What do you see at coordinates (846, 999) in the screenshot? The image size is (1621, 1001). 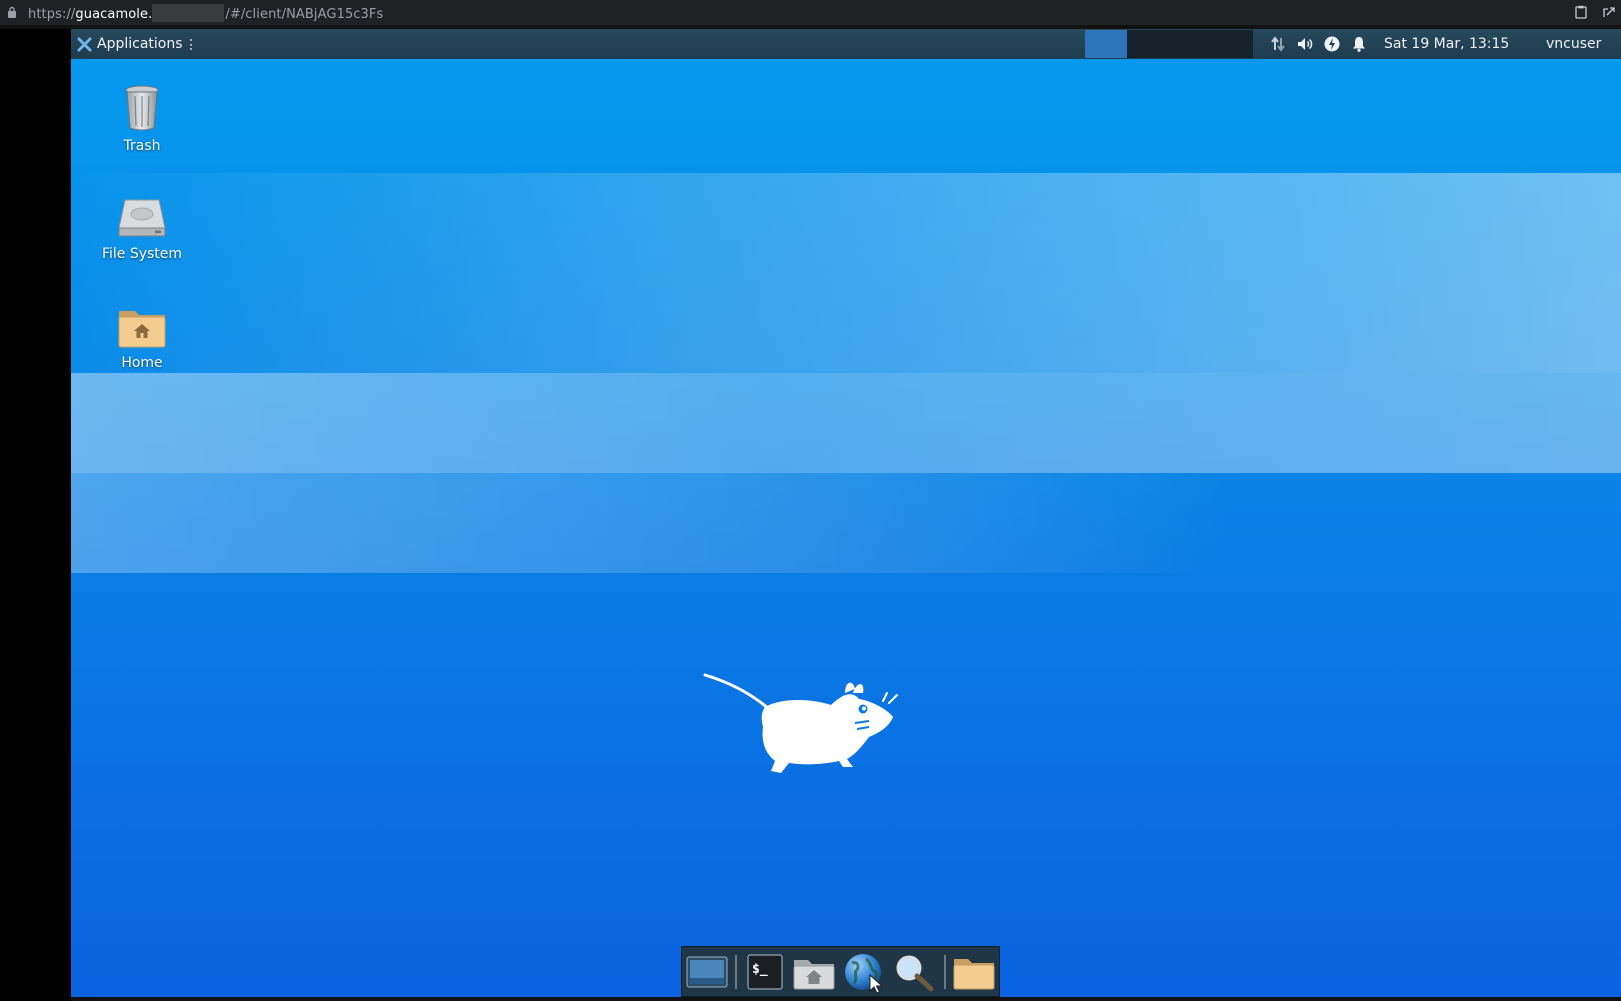 I see `desktop-bottom-edge` at bounding box center [846, 999].